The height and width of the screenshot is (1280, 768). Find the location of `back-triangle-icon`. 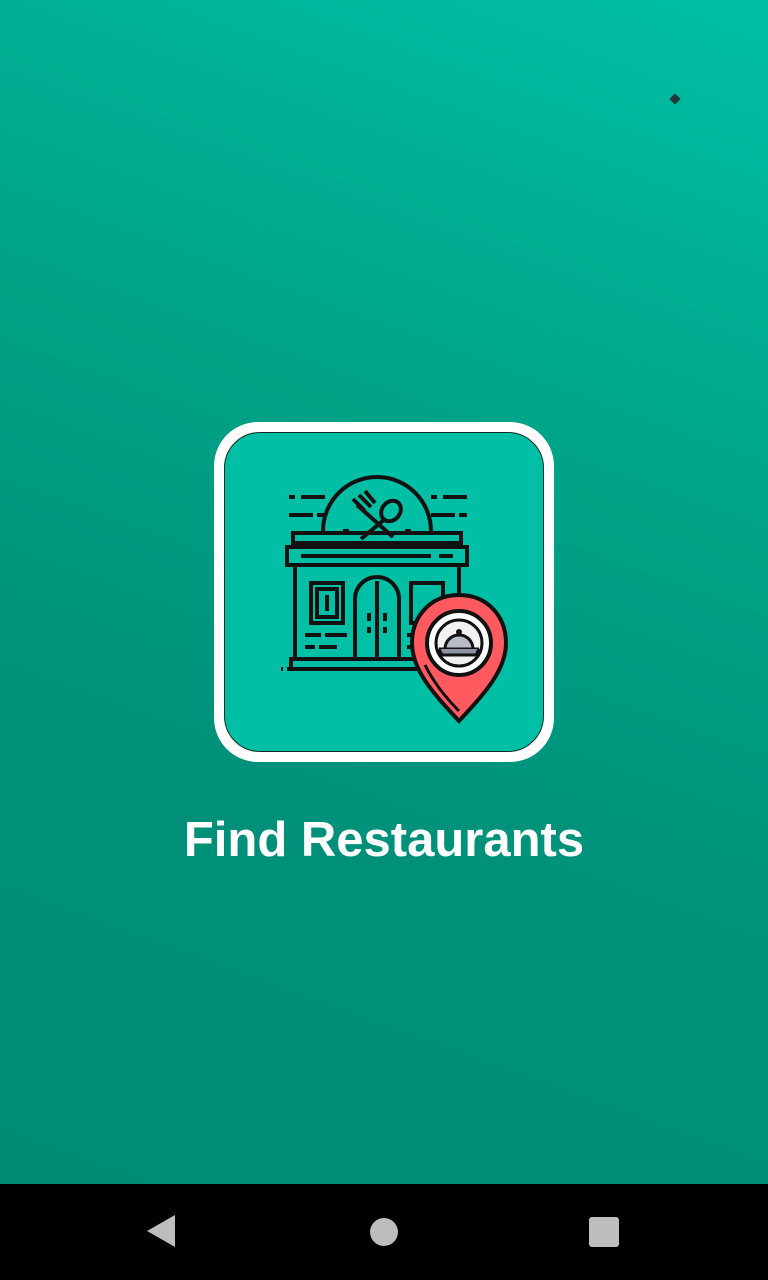

back-triangle-icon is located at coordinates (161, 1231).